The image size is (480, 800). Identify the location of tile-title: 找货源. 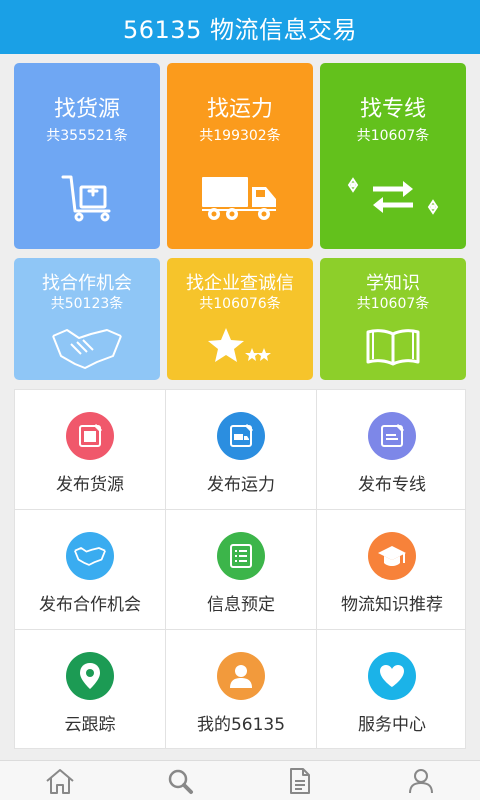
(86, 109).